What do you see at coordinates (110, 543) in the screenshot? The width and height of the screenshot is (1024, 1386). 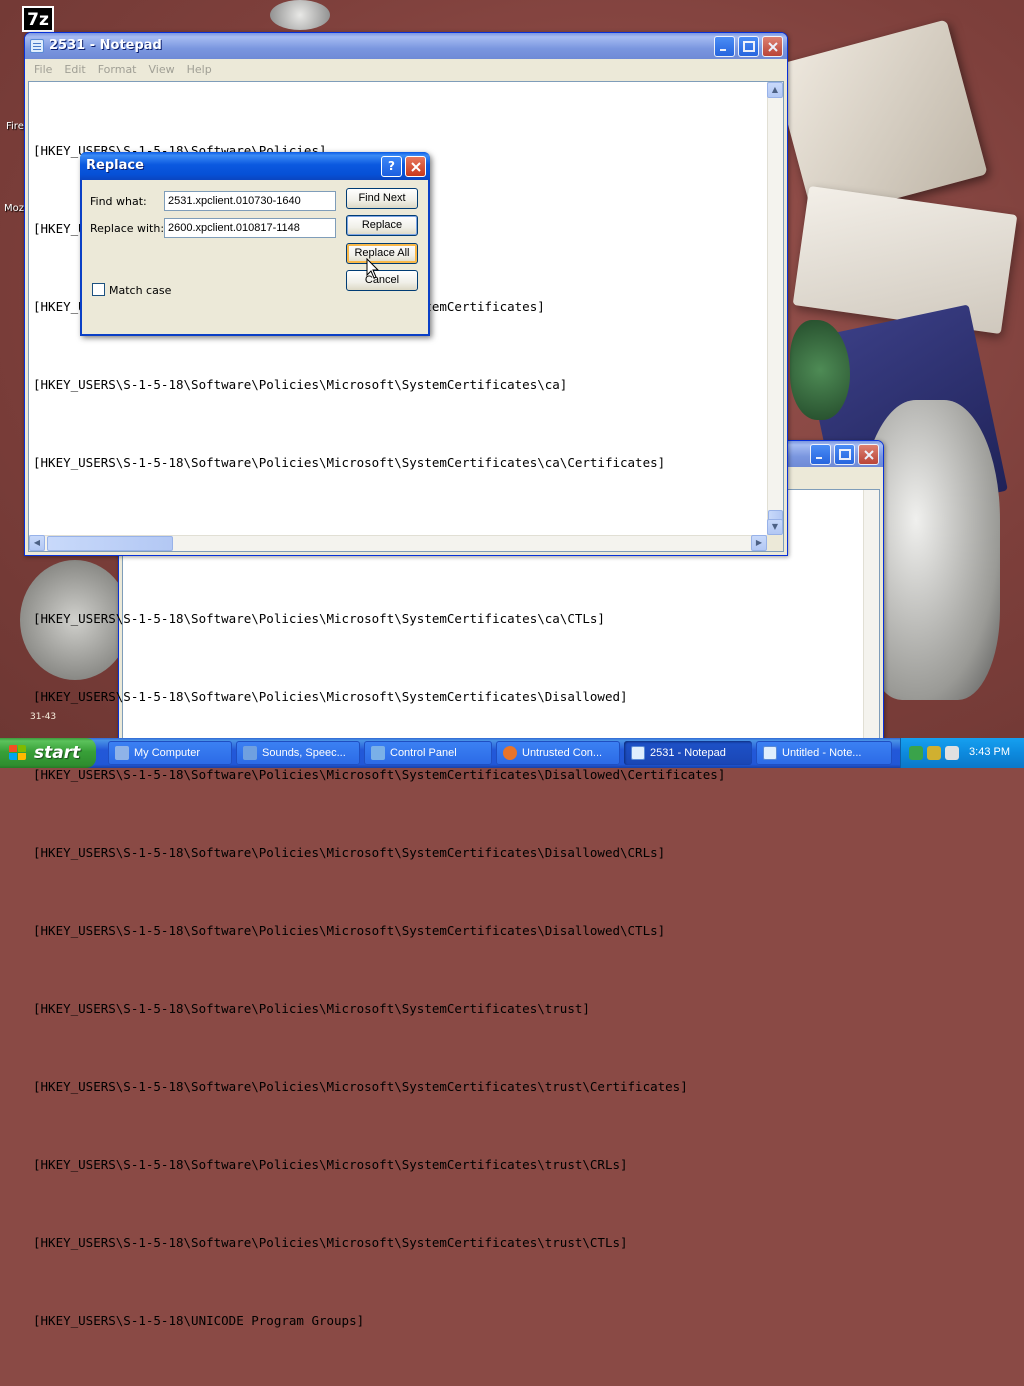 I see `horizontal-scroll-thumb` at bounding box center [110, 543].